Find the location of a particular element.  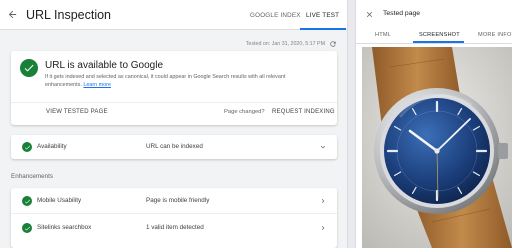

enhancement-row-mobile-usability: Mobile Usability Page is mobile friendly is located at coordinates (174, 201).